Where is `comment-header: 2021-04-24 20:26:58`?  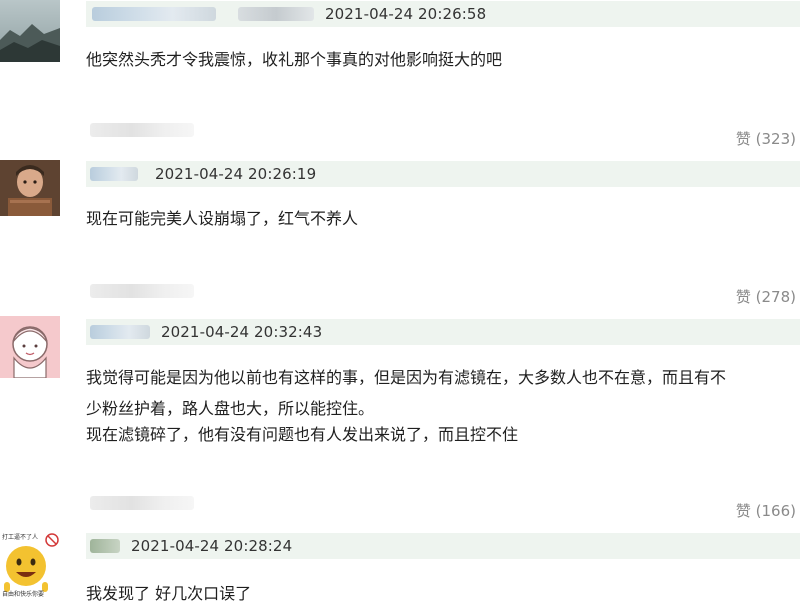
comment-header: 2021-04-24 20:26:58 is located at coordinates (443, 14).